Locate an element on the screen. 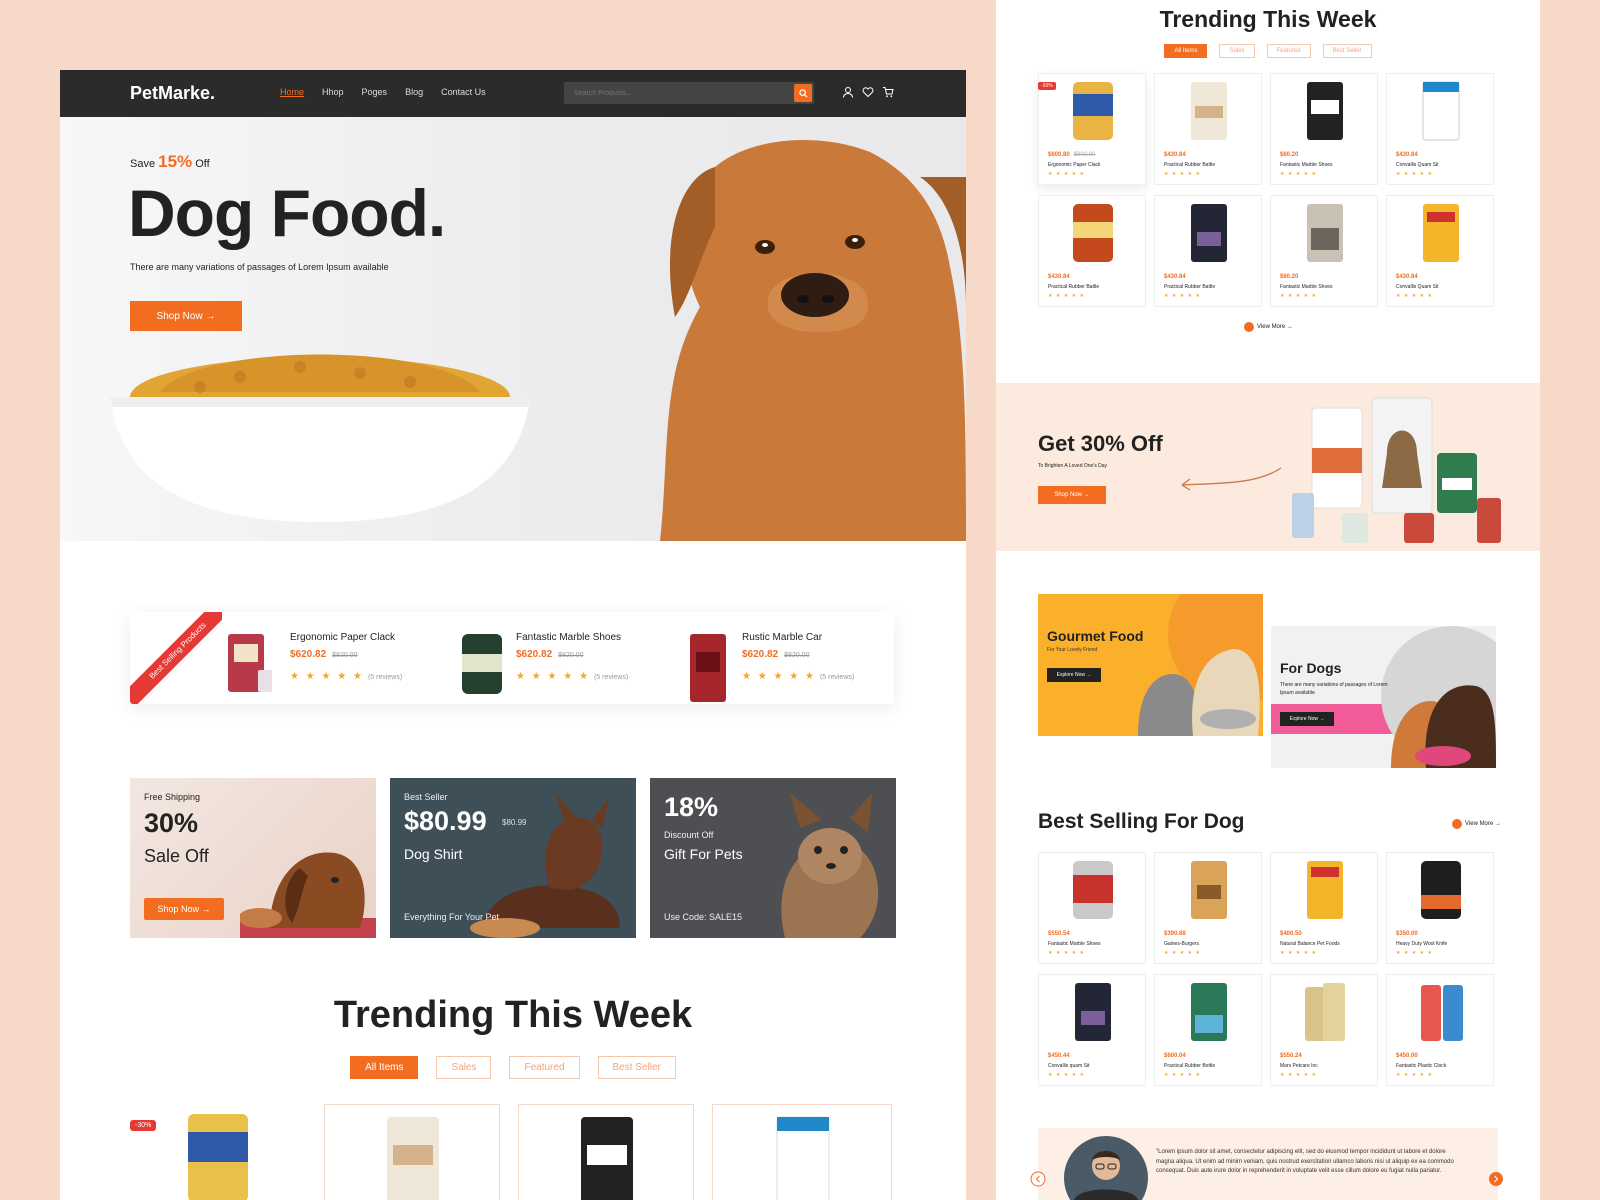  food-bowl-image is located at coordinates (320, 438).